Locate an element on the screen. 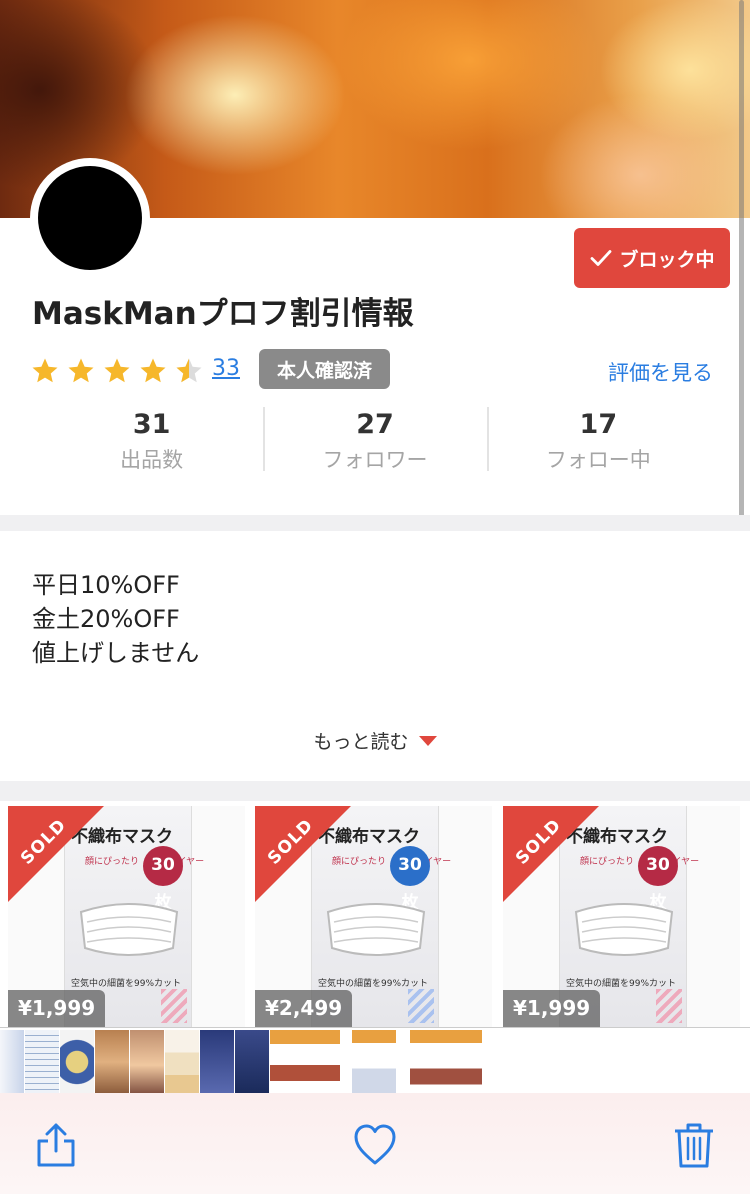 Image resolution: width=750 pixels, height=1194 pixels. stat-label: 出品数 is located at coordinates (152, 460).